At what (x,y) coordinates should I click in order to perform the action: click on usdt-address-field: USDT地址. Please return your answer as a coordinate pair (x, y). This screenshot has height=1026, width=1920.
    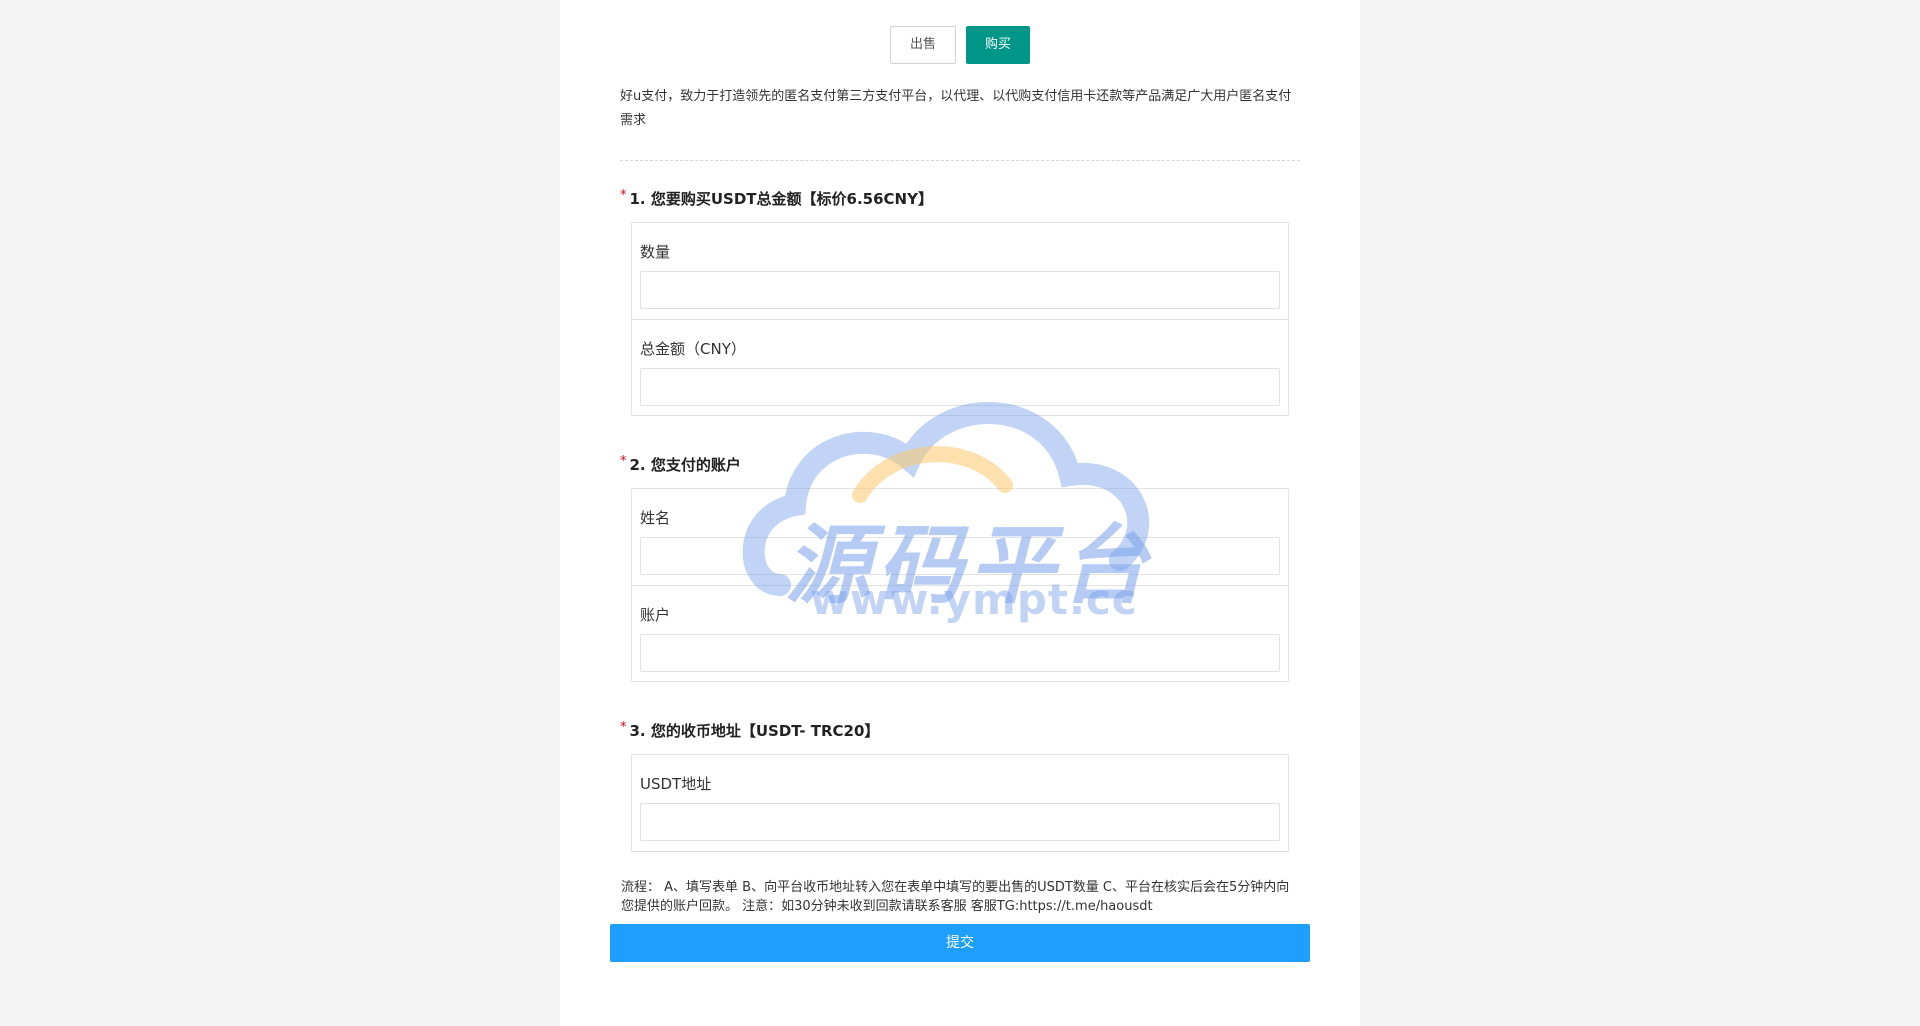
    Looking at the image, I should click on (960, 803).